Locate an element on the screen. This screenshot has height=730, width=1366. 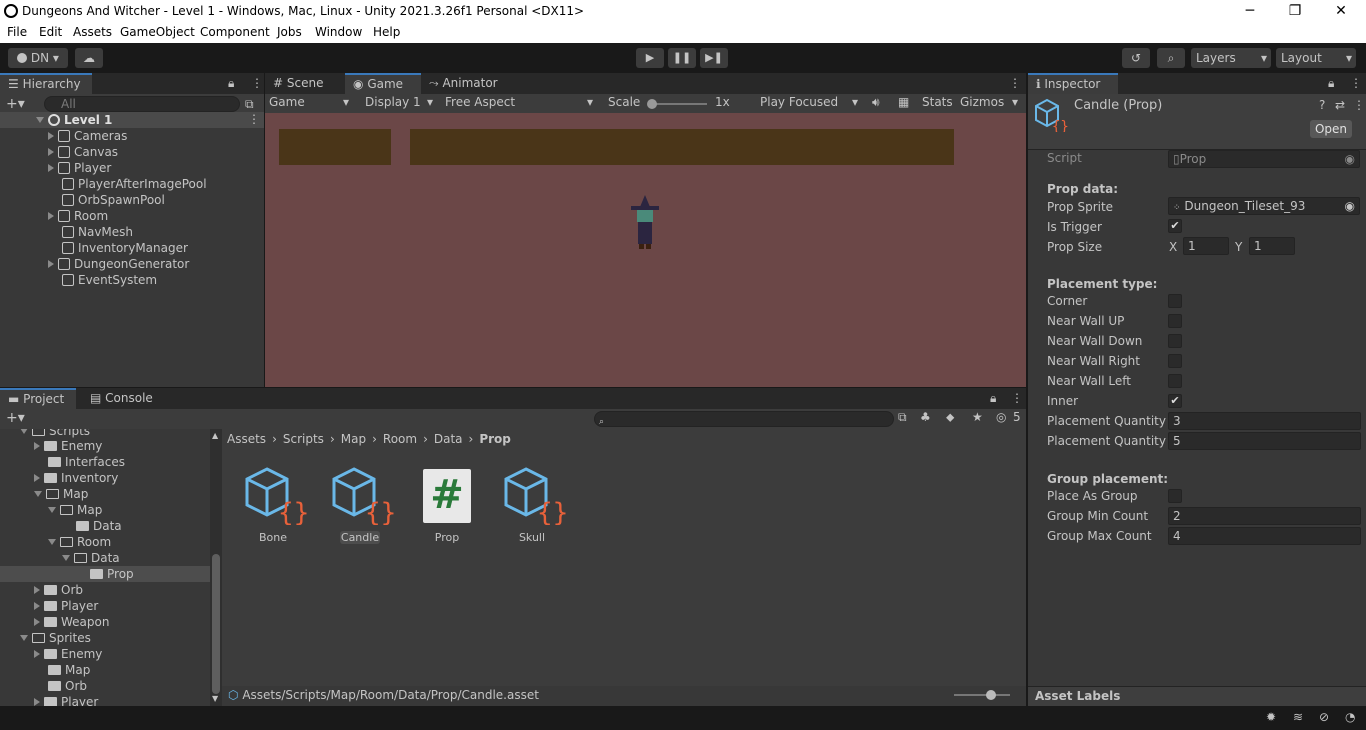
project-search-input: ⌕ is located at coordinates (744, 419).